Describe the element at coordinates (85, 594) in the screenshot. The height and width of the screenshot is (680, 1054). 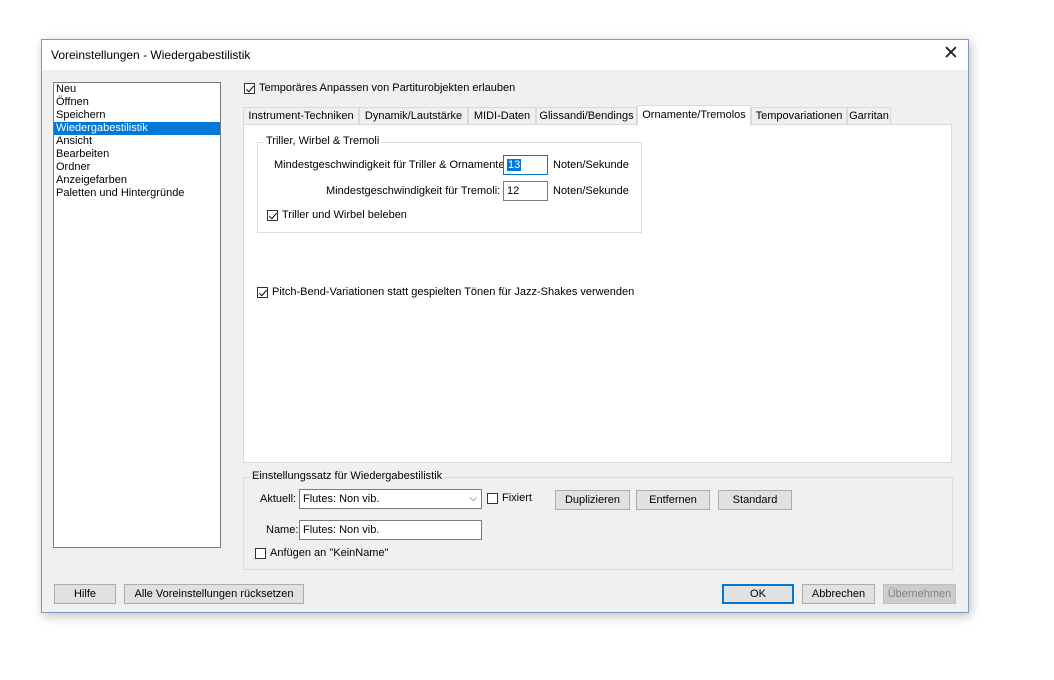
I see `help-button: Hilfe` at that location.